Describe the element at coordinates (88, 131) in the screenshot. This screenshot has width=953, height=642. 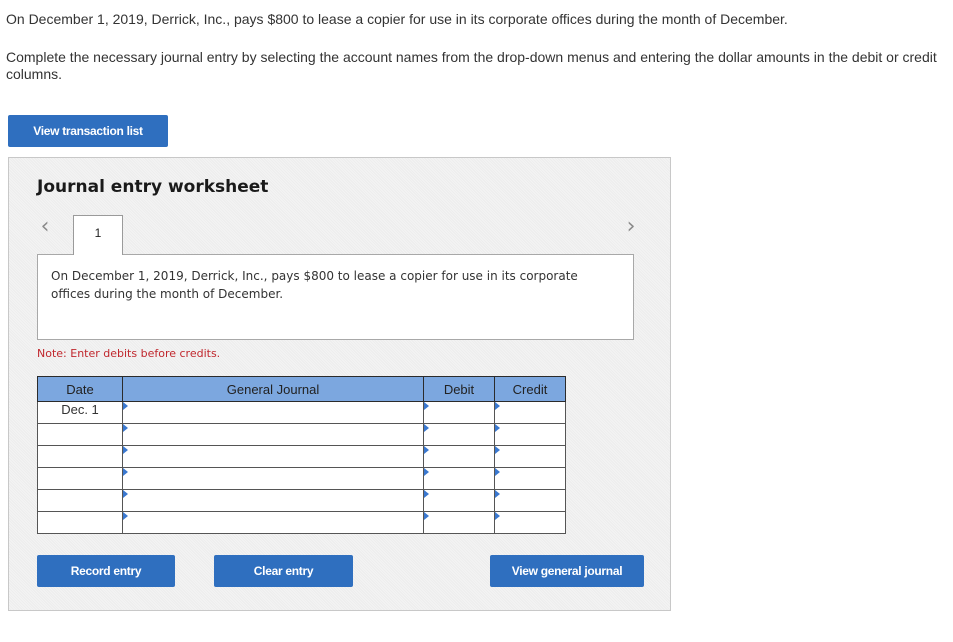
I see `view-transaction-list-button: View transaction list` at that location.